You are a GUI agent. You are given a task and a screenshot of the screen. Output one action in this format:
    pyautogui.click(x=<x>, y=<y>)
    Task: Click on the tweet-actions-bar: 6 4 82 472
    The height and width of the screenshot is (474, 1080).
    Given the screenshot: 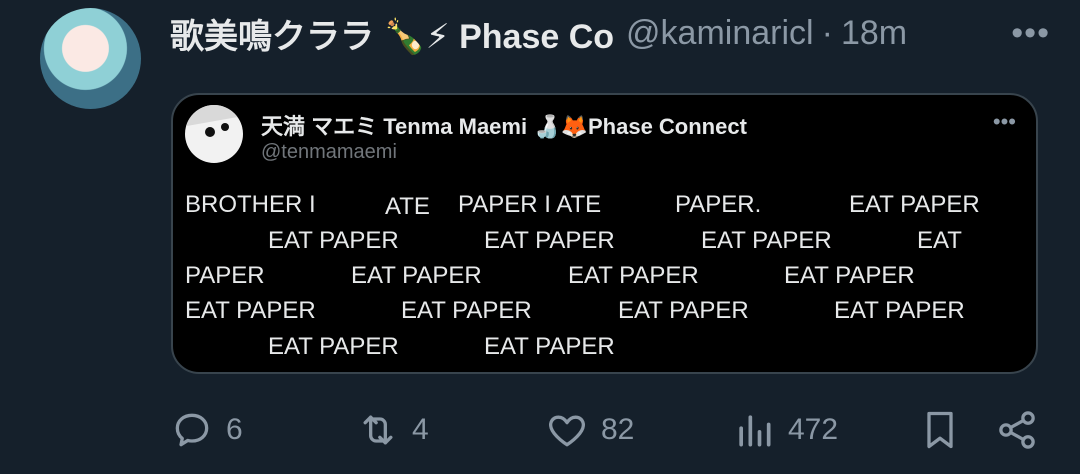 What is the action you would take?
    pyautogui.click(x=540, y=430)
    